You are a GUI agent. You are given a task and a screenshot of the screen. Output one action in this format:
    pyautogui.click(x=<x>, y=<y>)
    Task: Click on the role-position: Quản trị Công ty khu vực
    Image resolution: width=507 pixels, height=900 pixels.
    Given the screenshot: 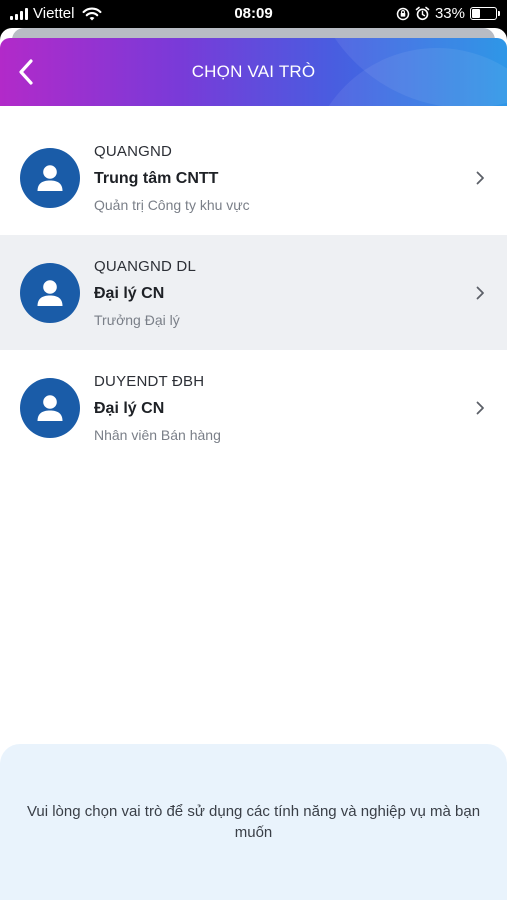 What is the action you would take?
    pyautogui.click(x=172, y=205)
    